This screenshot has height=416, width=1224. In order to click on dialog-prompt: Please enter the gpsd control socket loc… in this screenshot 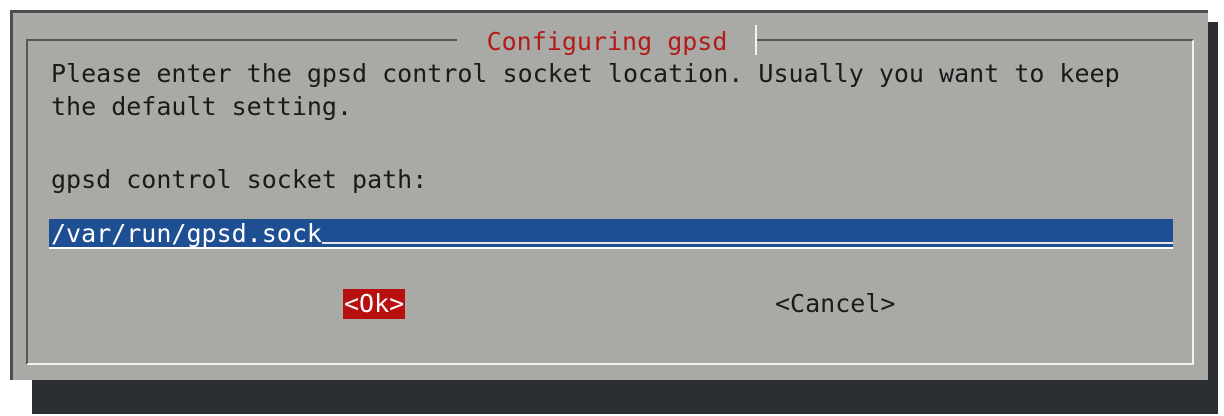, I will do `click(585, 90)`.